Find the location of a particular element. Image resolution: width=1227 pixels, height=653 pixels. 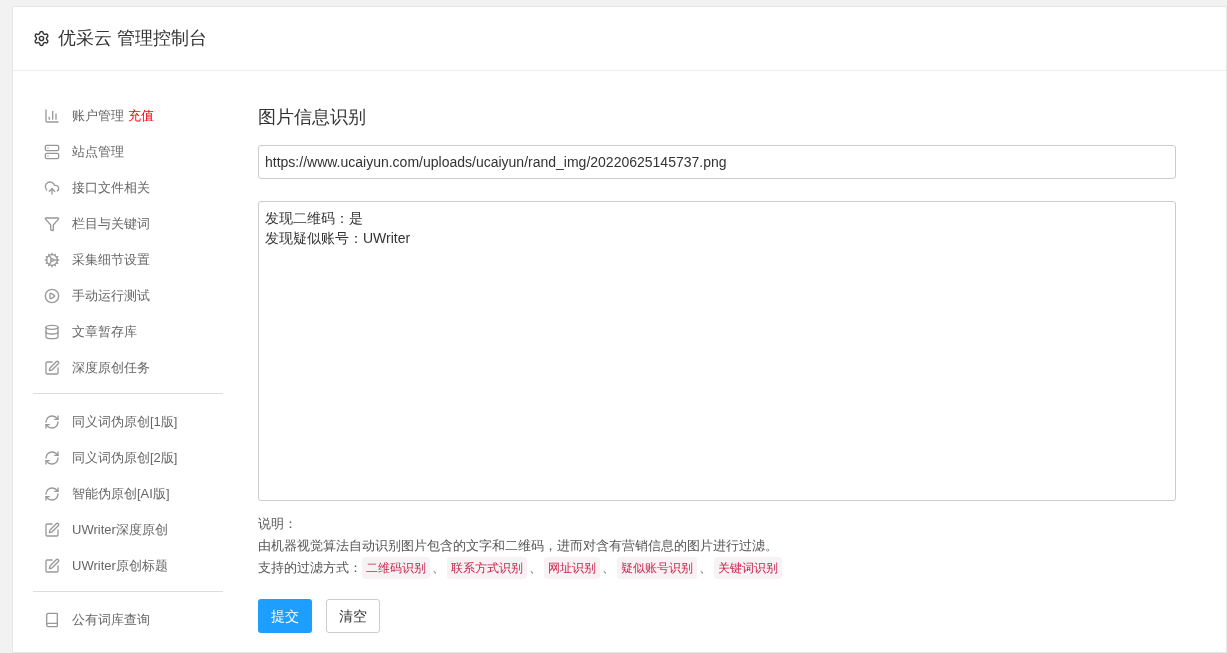

cloud-upload-icon is located at coordinates (52, 188).